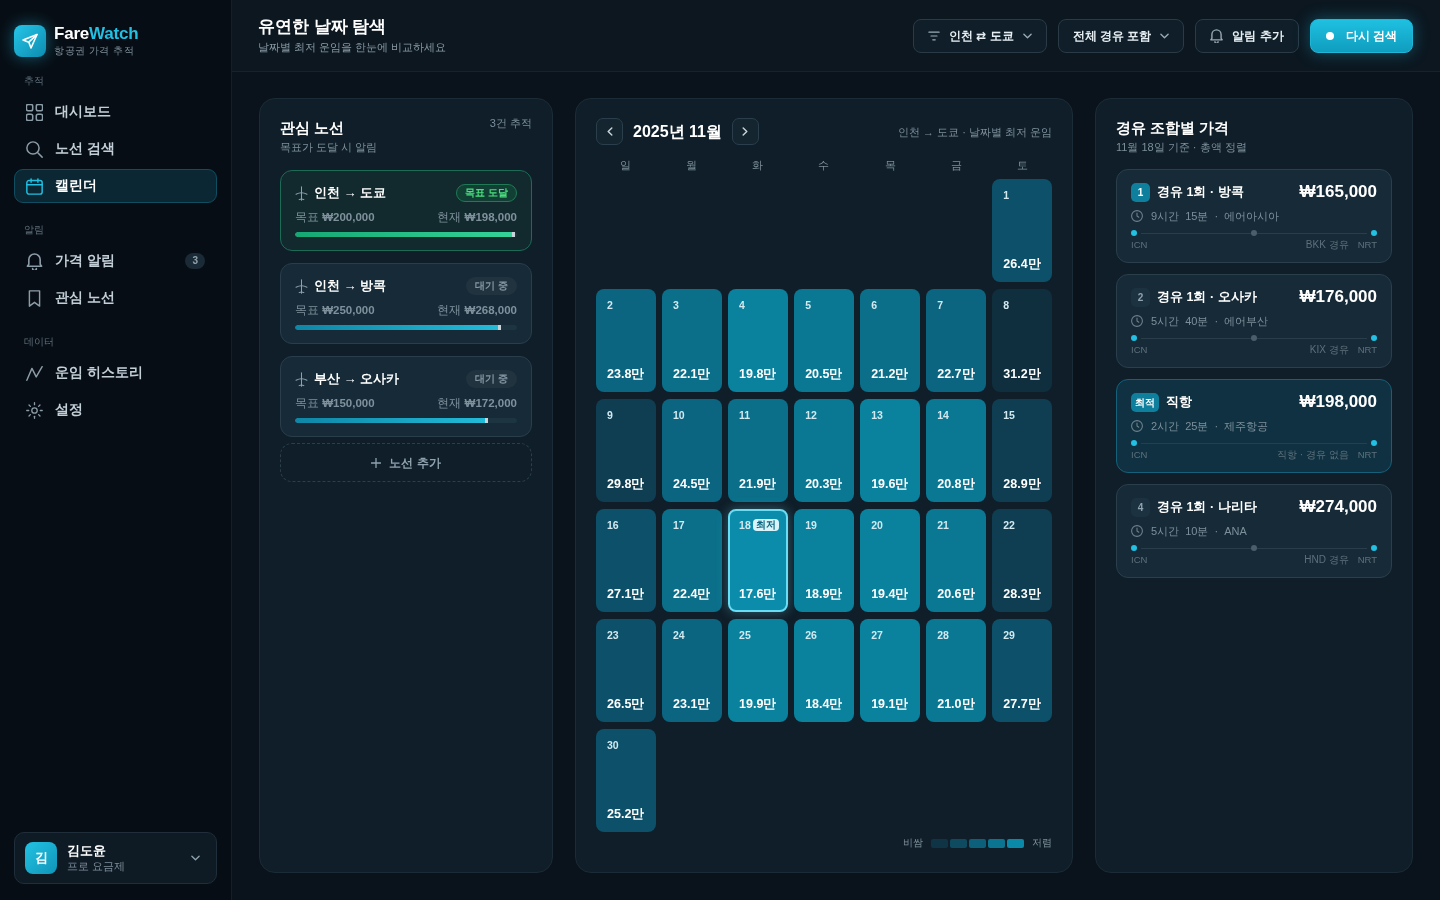  Describe the element at coordinates (626, 484) in the screenshot. I see `day-price: 29.8만` at that location.